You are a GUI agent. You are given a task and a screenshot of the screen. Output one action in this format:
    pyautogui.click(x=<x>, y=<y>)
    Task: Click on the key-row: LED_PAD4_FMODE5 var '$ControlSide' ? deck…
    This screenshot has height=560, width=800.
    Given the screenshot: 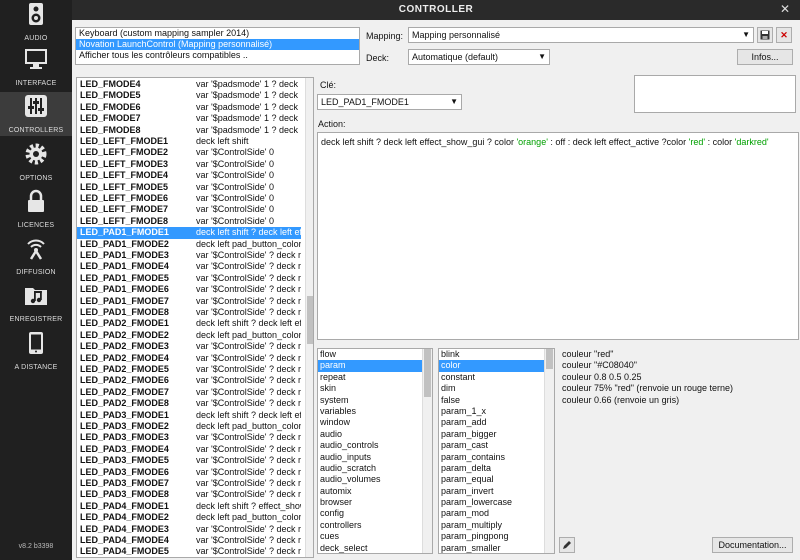 What is the action you would take?
    pyautogui.click(x=189, y=551)
    